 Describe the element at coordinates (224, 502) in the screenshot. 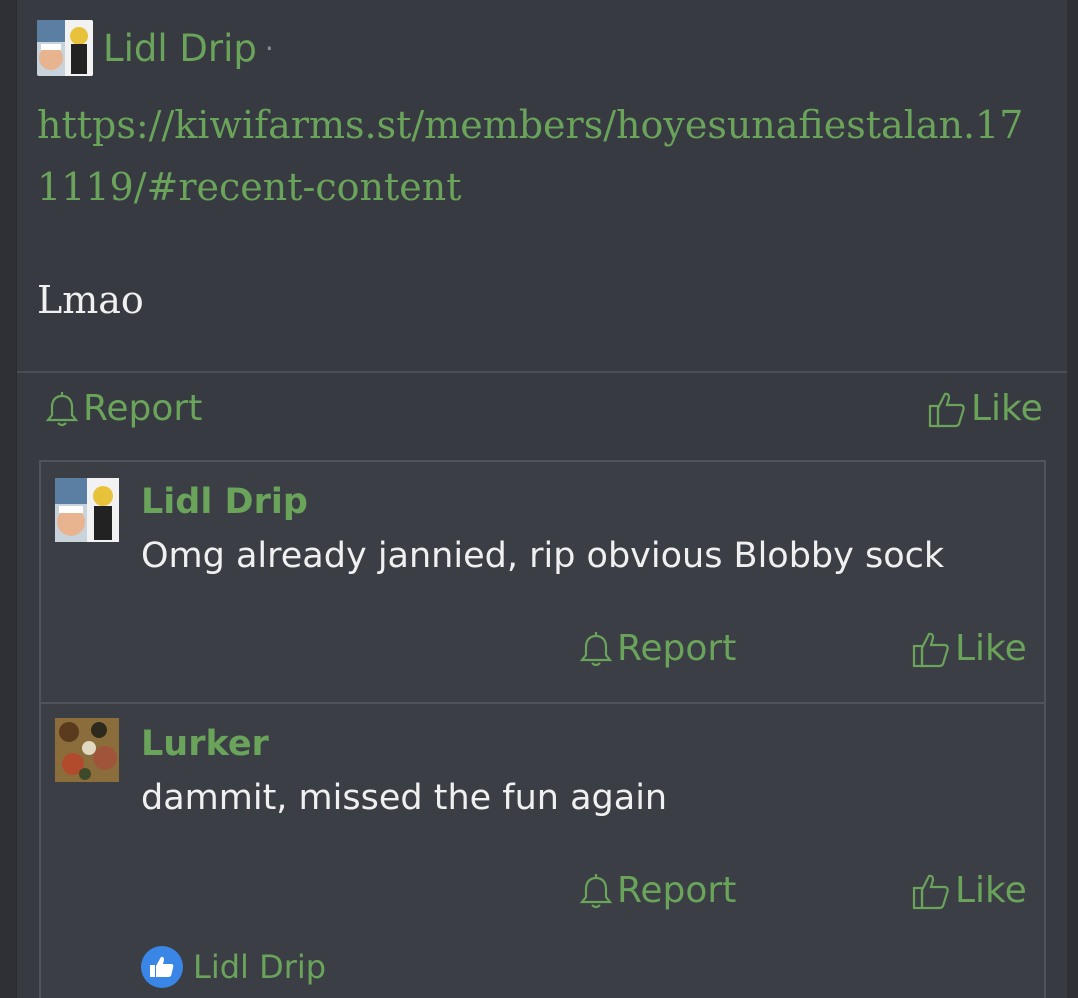

I see `comment-author-name: Lidl Drip` at that location.